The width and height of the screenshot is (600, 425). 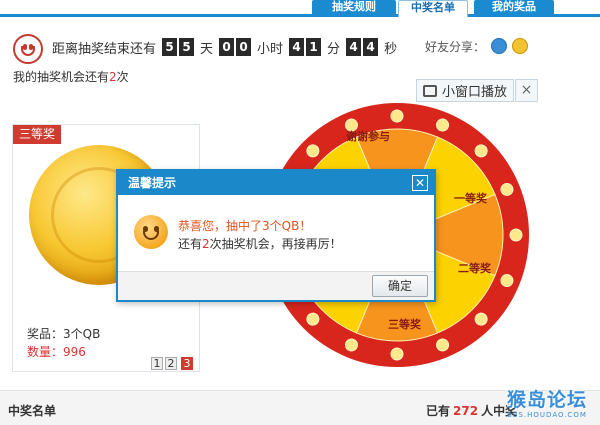 I want to click on watermark-url: BBS.HOUDAO.COM, so click(x=547, y=415).